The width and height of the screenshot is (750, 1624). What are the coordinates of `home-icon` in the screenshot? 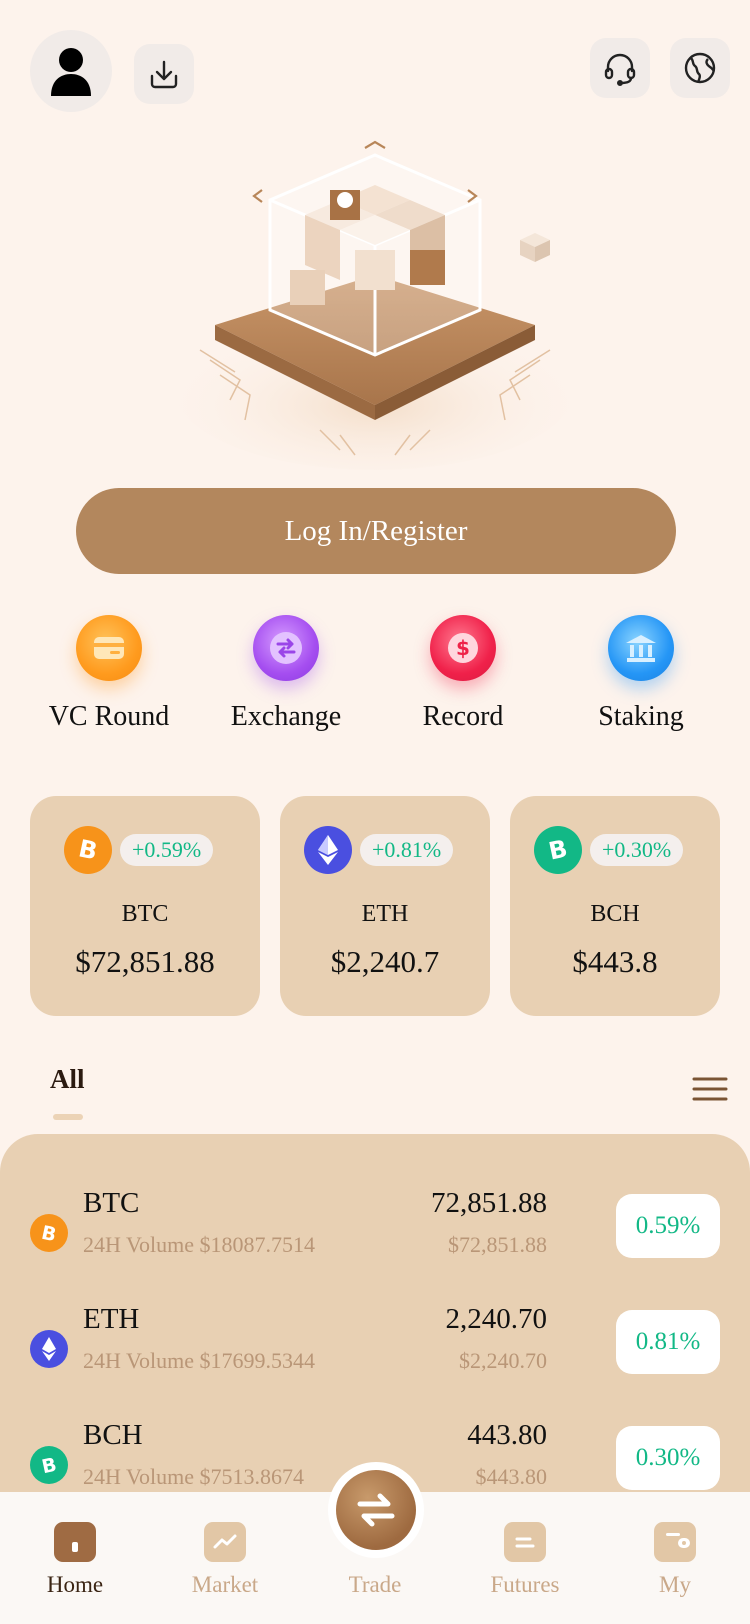 It's located at (75, 1542).